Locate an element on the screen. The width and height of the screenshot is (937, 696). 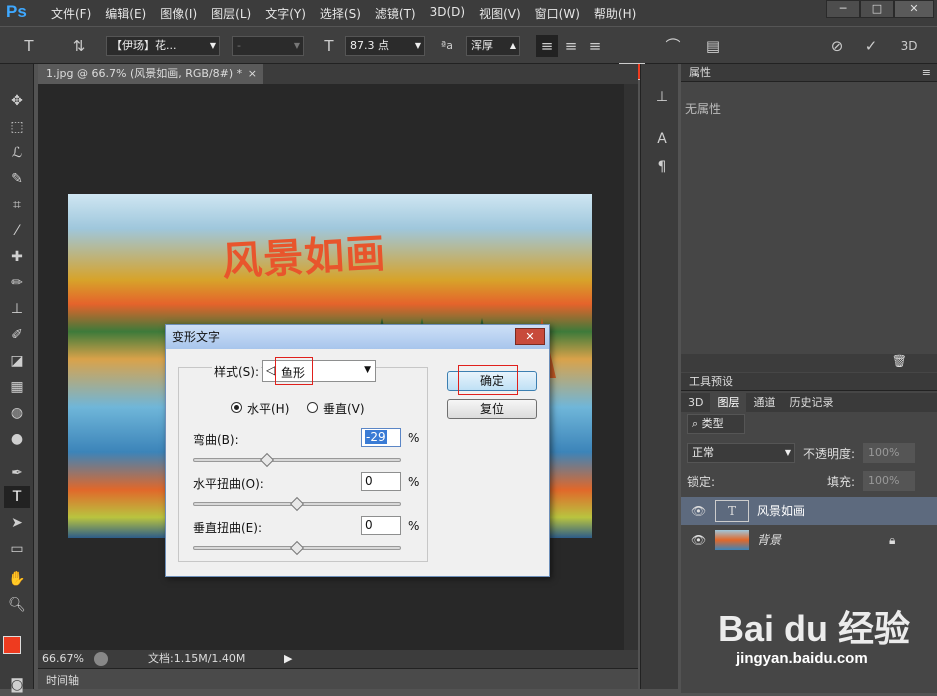
crop-tool-icon: ⌗ is located at coordinates (17, 205).